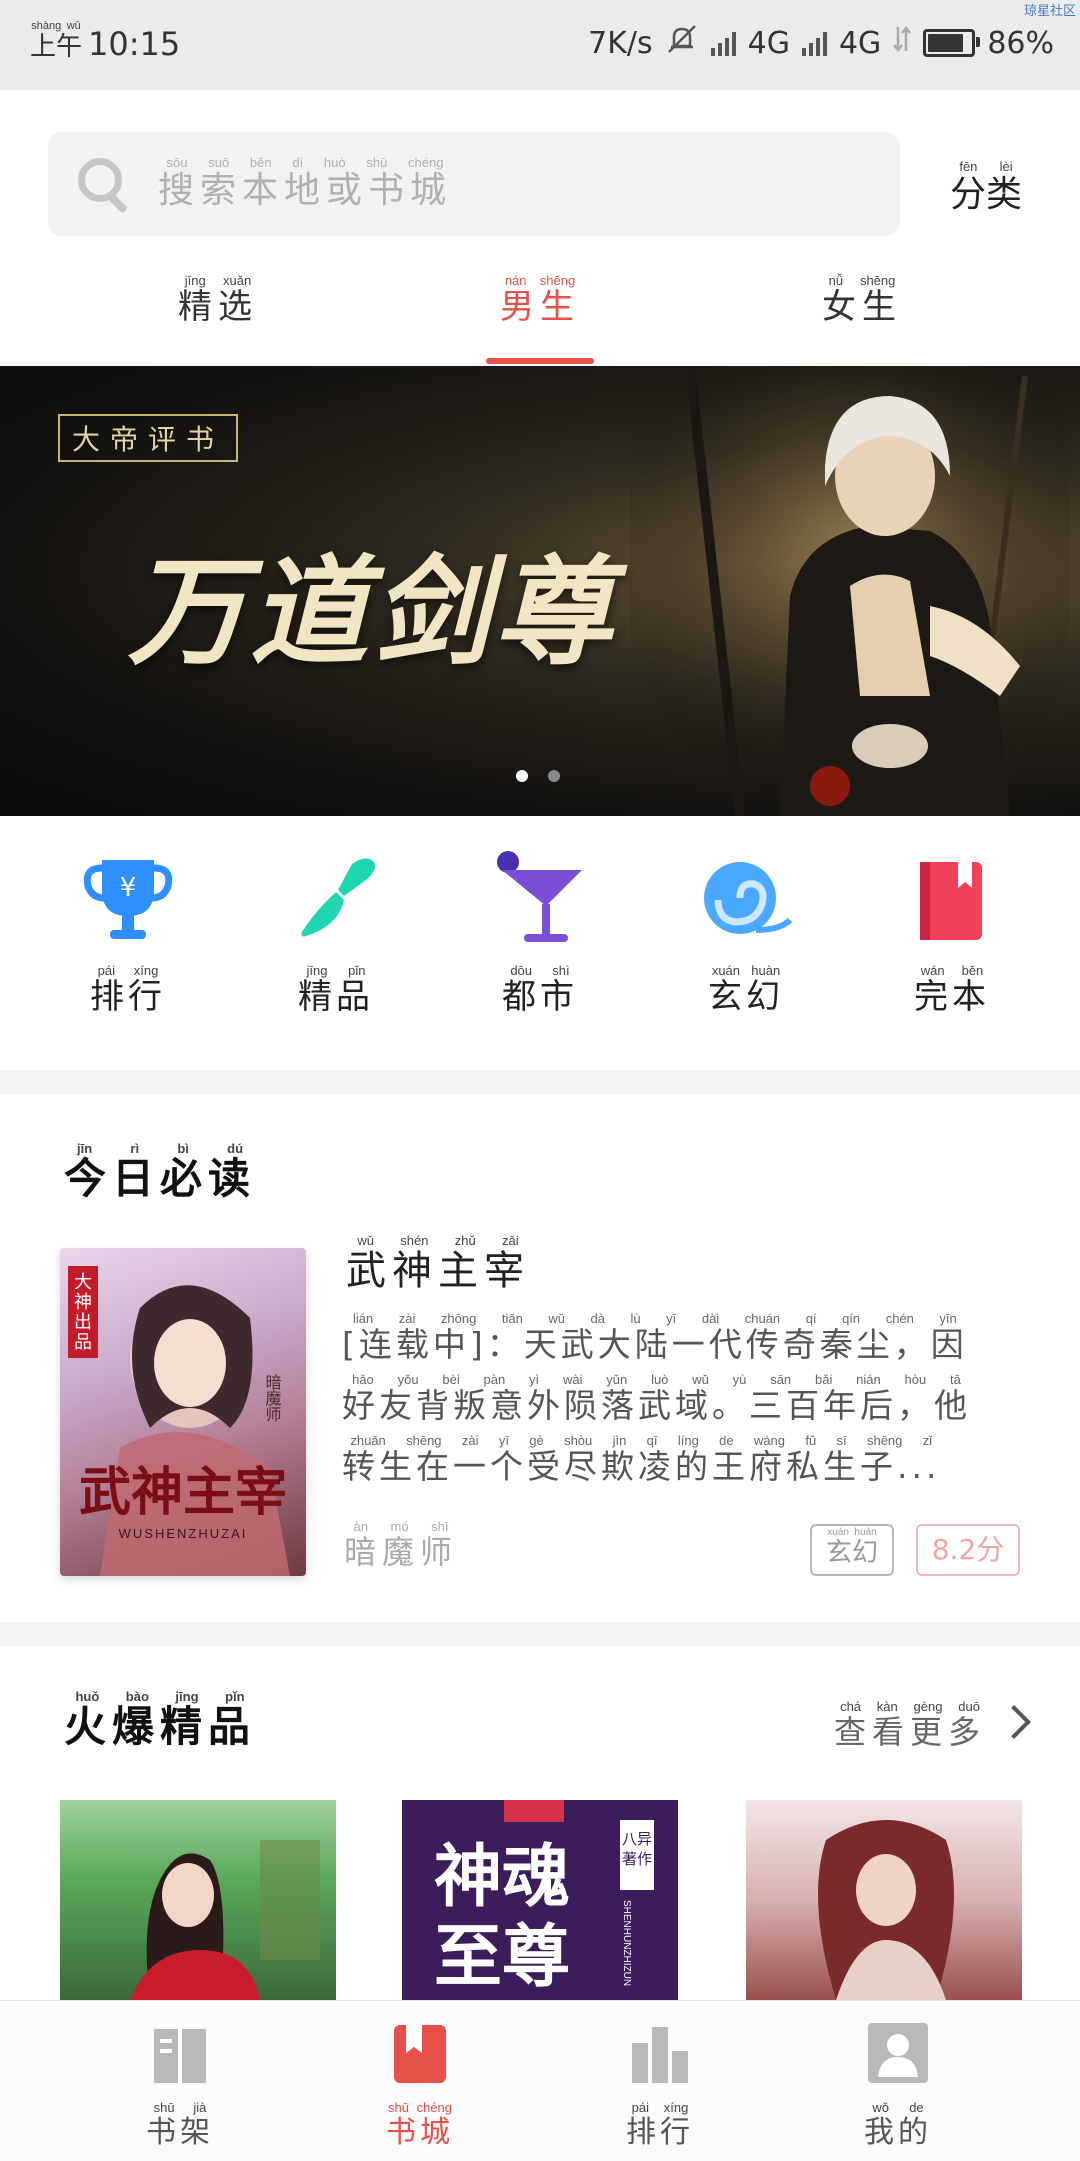 The image size is (1080, 2161). I want to click on book-cover-art: 大 神 出 品 暗魔师 武神主宰 WUSHENZHUZAI, so click(179, 1421).